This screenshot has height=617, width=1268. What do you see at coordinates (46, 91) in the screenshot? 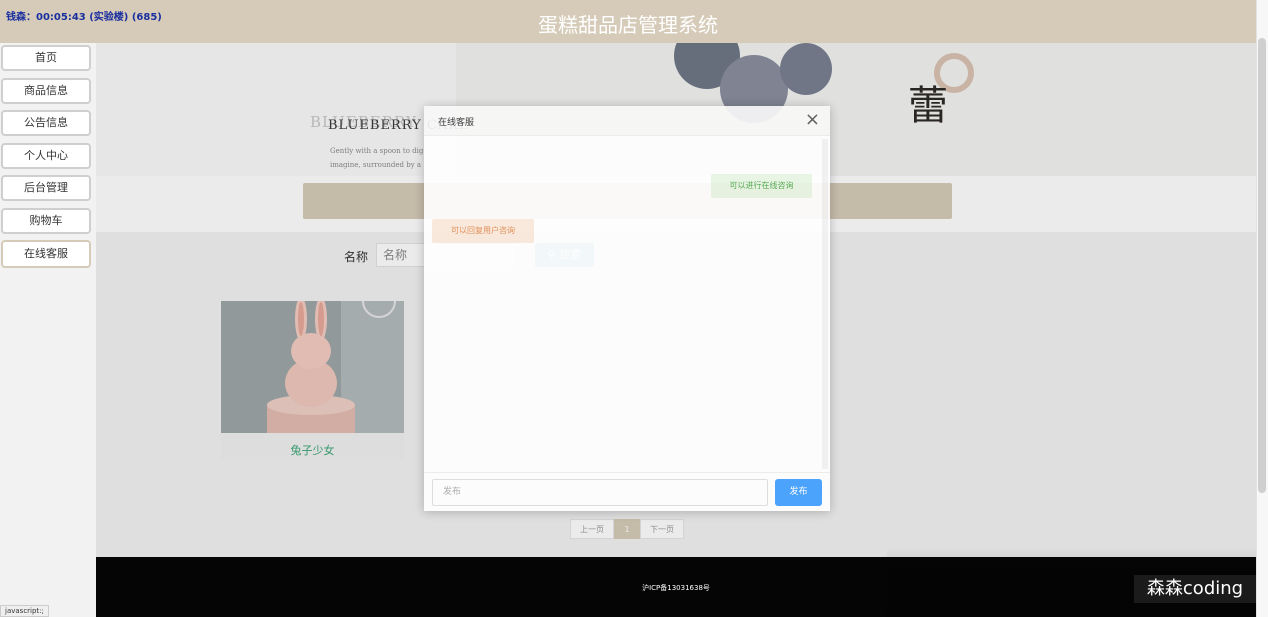
I see `sidebar-item-products: 商品信息` at bounding box center [46, 91].